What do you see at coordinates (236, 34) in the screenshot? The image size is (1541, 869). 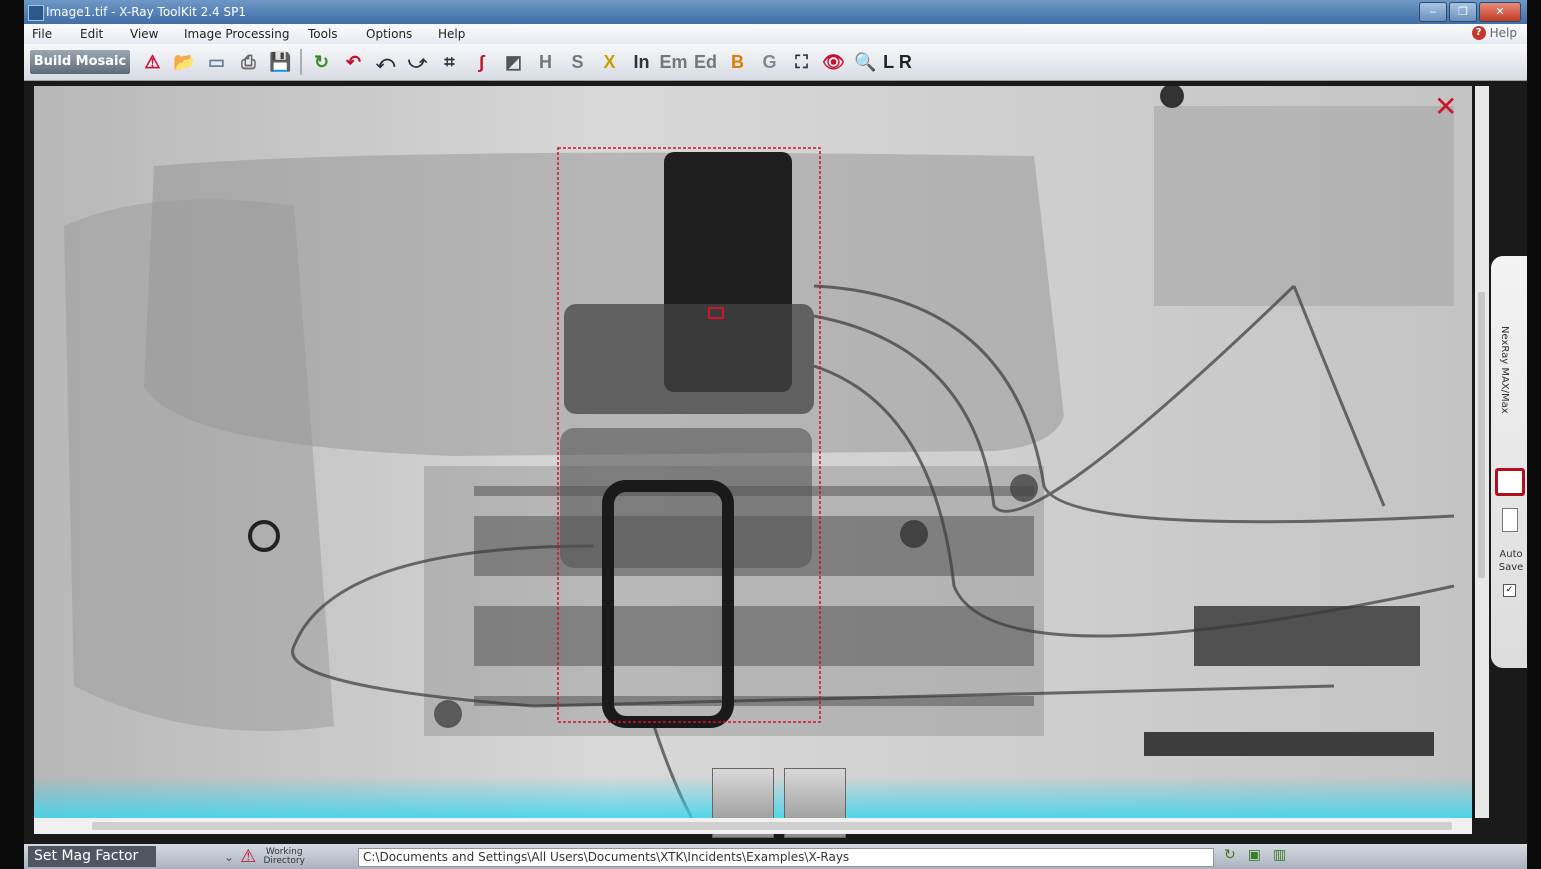 I see `menu-image-processing: Image Processing` at bounding box center [236, 34].